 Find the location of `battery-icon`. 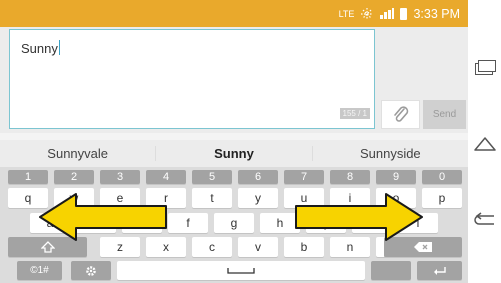

battery-icon is located at coordinates (404, 13).